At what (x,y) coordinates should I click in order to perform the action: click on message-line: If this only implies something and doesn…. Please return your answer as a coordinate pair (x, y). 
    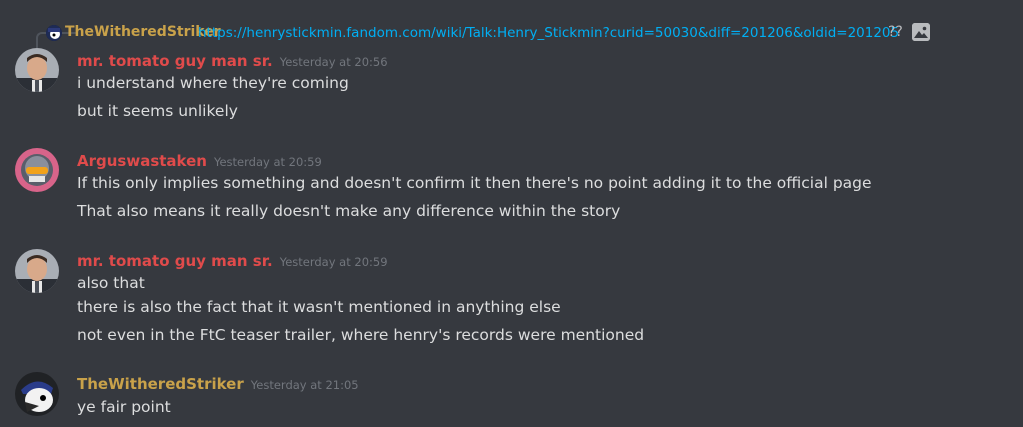
    Looking at the image, I should click on (474, 183).